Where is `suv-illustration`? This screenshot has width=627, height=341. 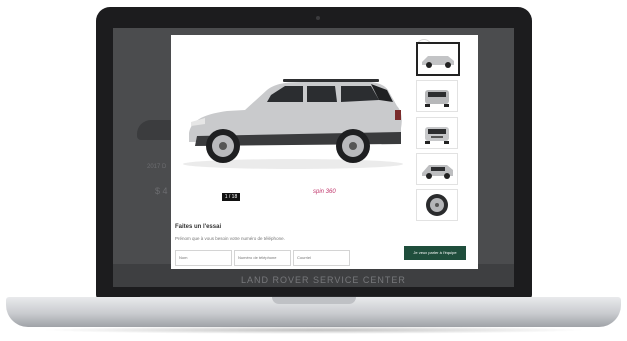 suv-illustration is located at coordinates (293, 124).